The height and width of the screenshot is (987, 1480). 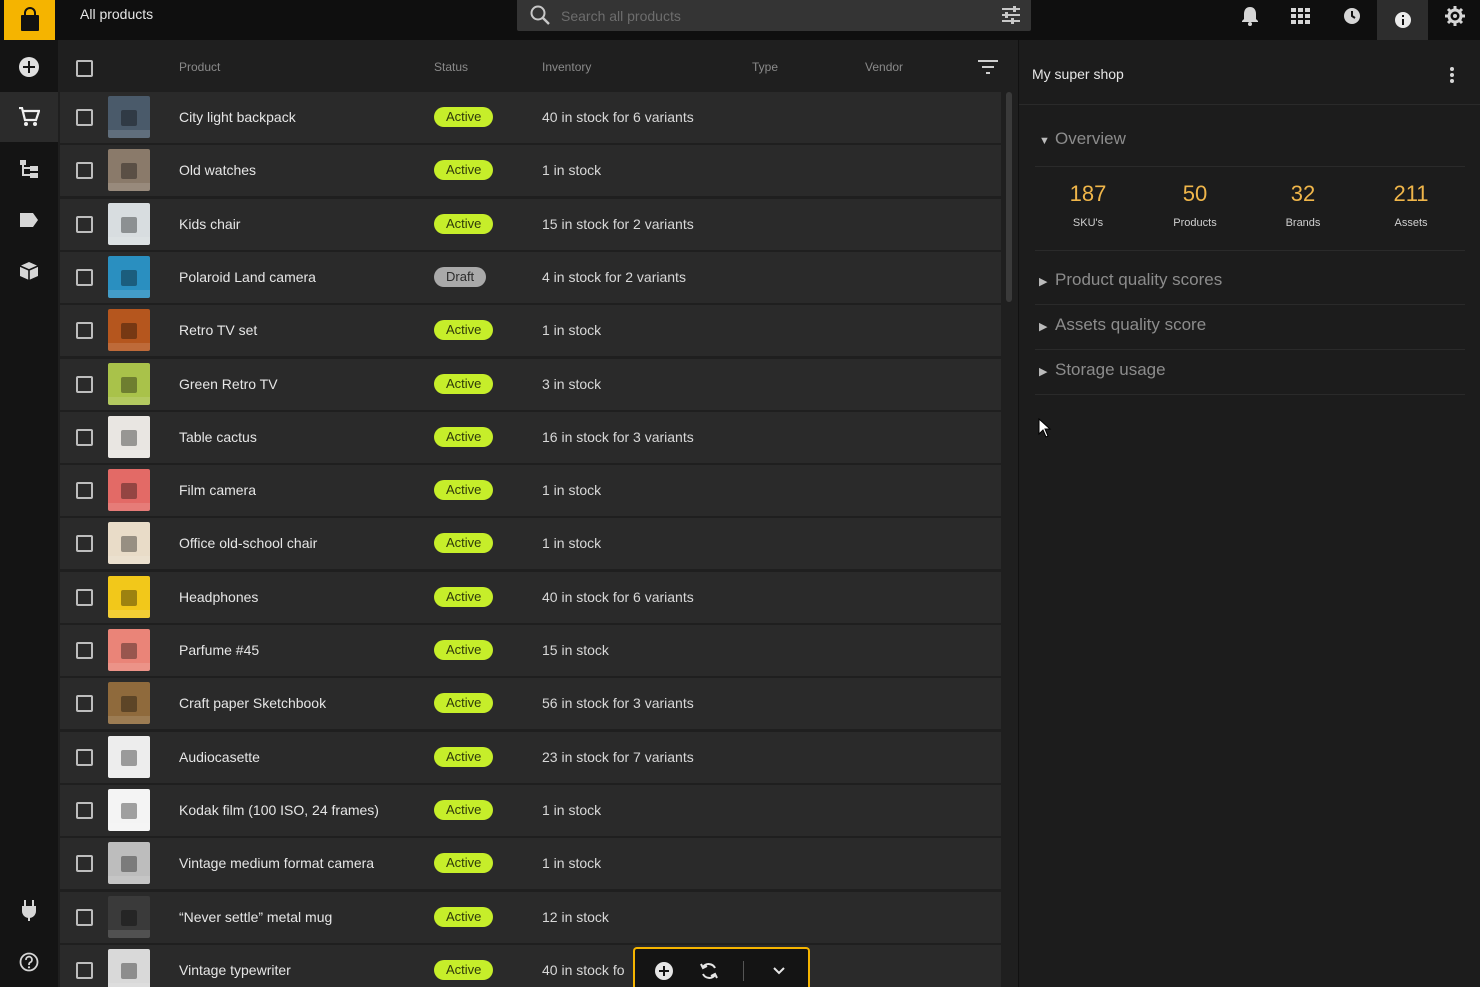 I want to click on nav-add, so click(x=29, y=67).